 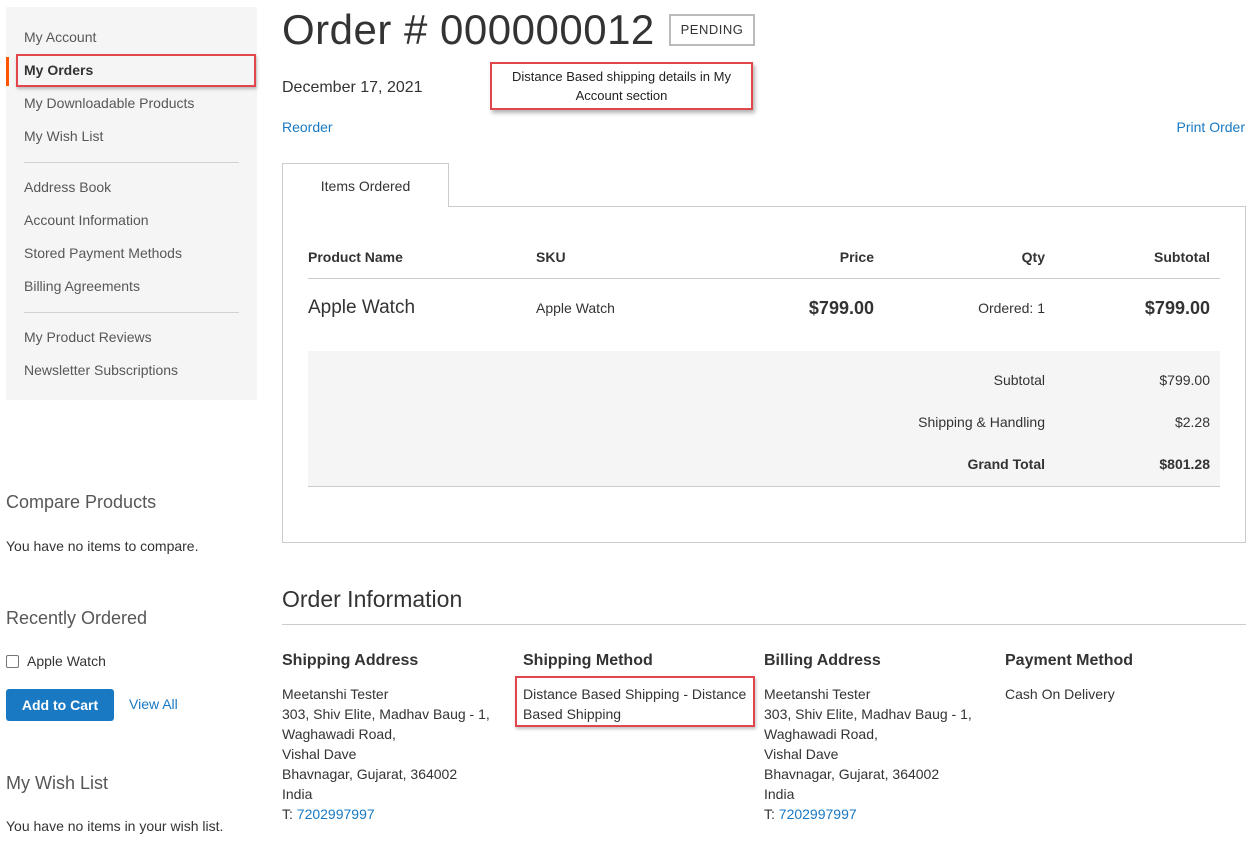 What do you see at coordinates (1041, 308) in the screenshot?
I see `item-qty-value: 1` at bounding box center [1041, 308].